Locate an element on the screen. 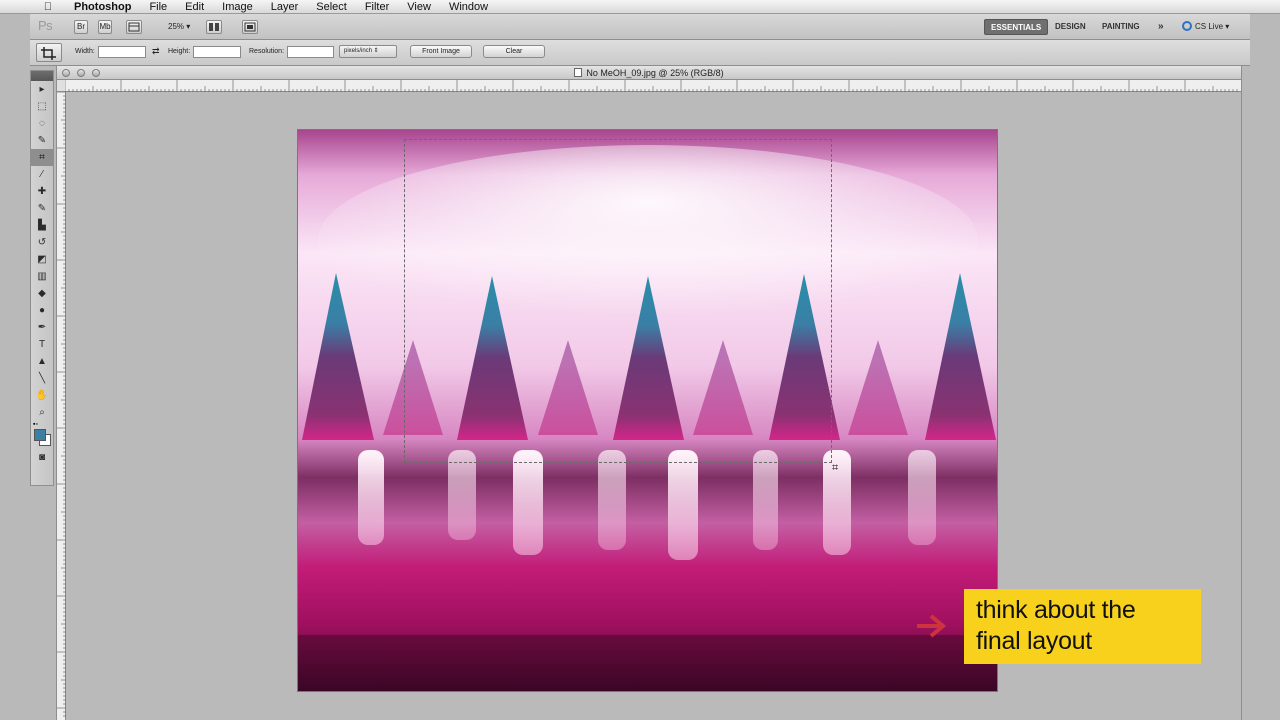  crop-cursor-icon: ⌗ is located at coordinates (835, 468).